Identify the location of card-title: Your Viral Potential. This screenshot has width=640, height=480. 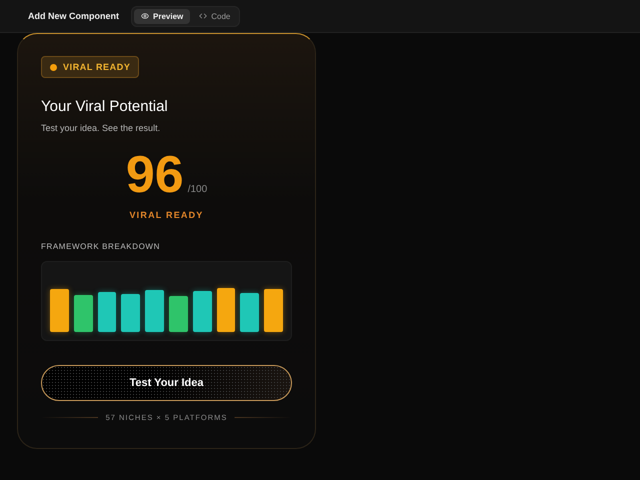
(105, 106).